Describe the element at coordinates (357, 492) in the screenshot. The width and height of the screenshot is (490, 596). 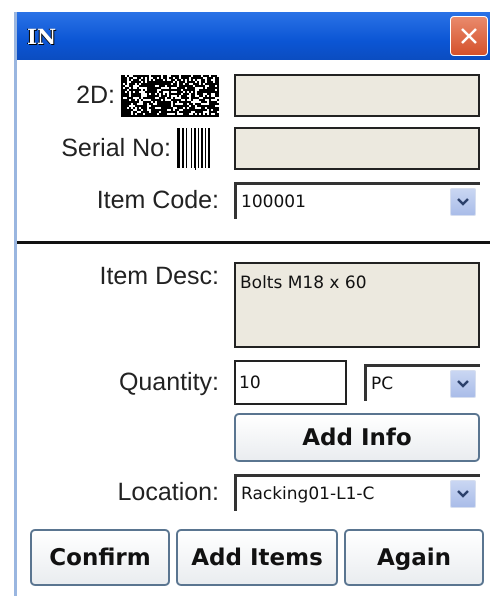
I see `dropdown-field: Racking01-L1-C` at that location.